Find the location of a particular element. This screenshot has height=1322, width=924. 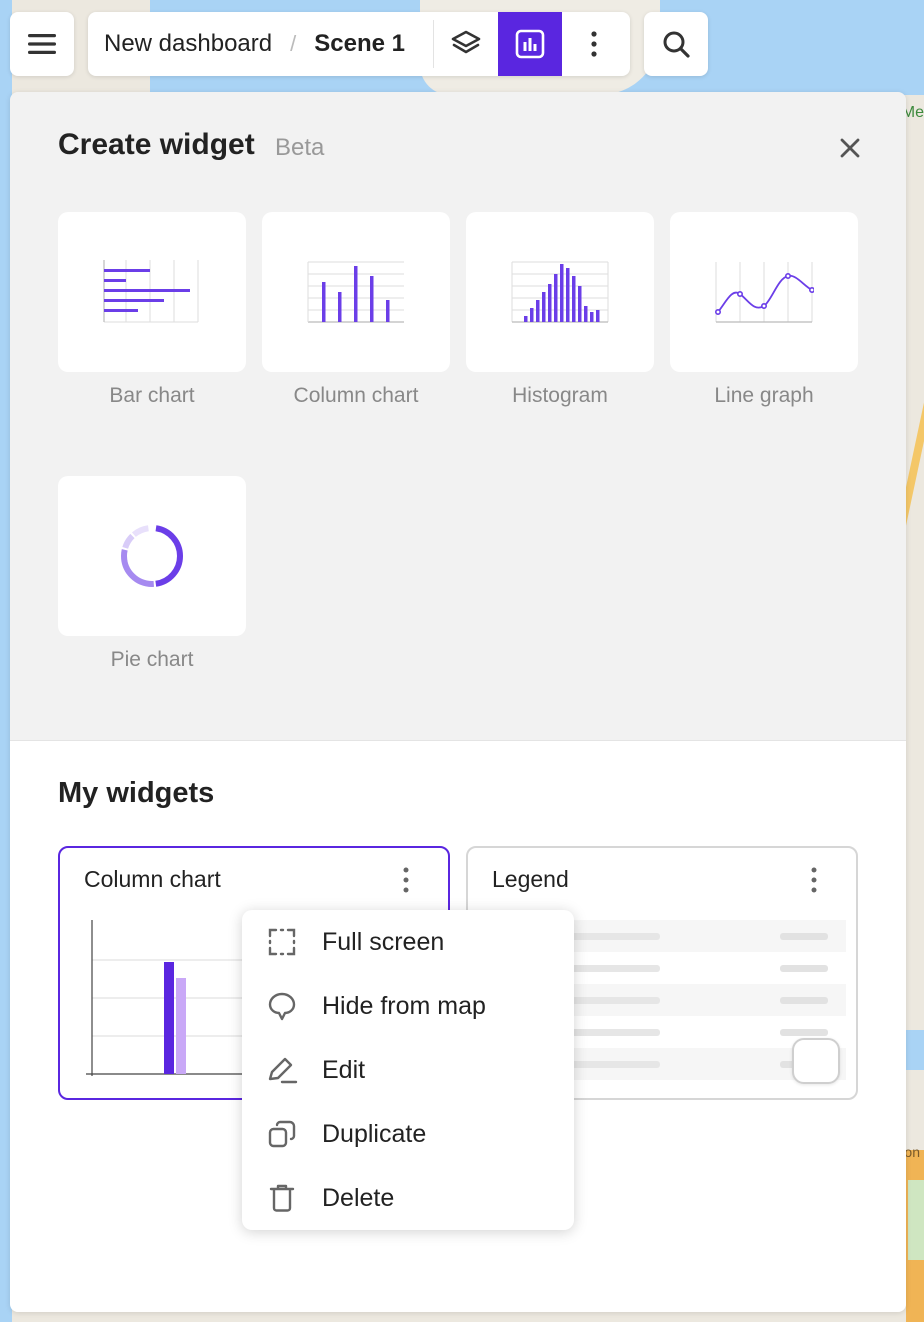

line-graph-icon is located at coordinates (764, 292).